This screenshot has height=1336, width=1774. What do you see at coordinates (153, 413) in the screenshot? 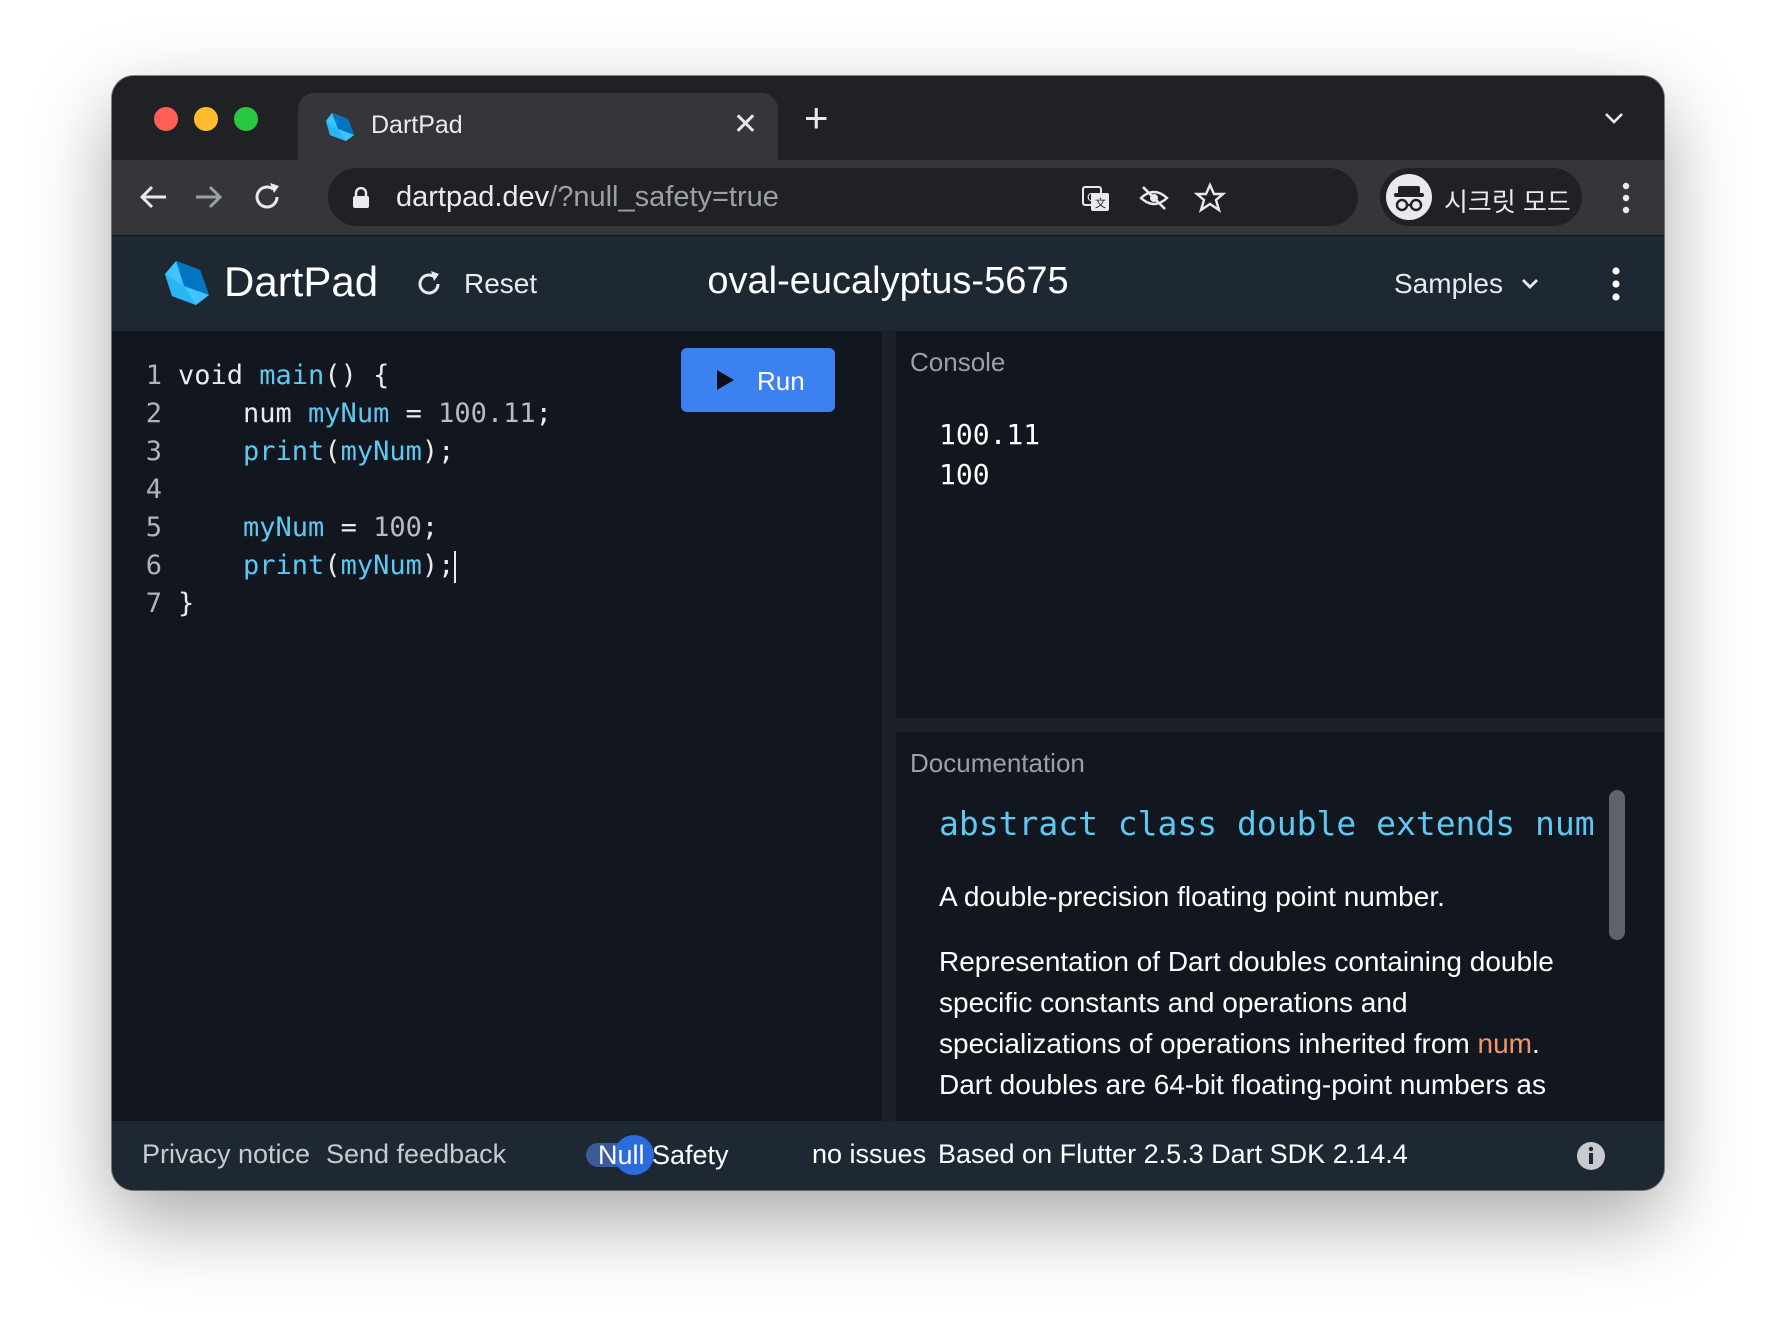
I see `line-number: 2` at bounding box center [153, 413].